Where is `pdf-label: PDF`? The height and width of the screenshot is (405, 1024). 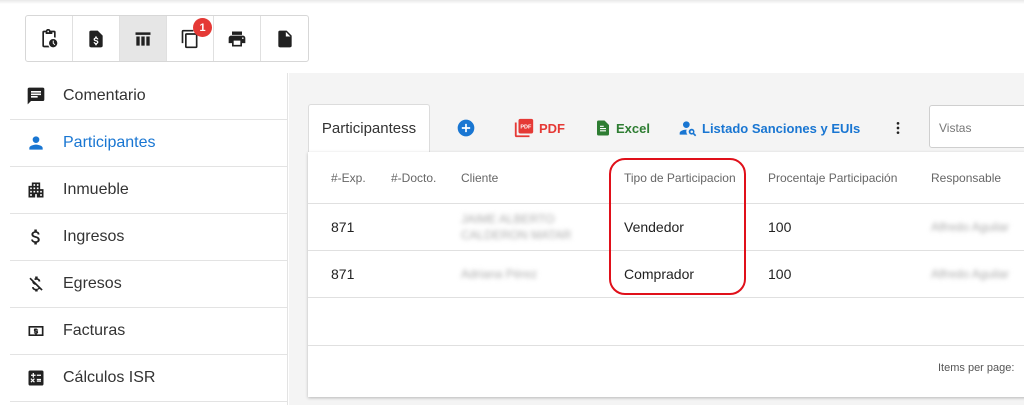
pdf-label: PDF is located at coordinates (552, 128).